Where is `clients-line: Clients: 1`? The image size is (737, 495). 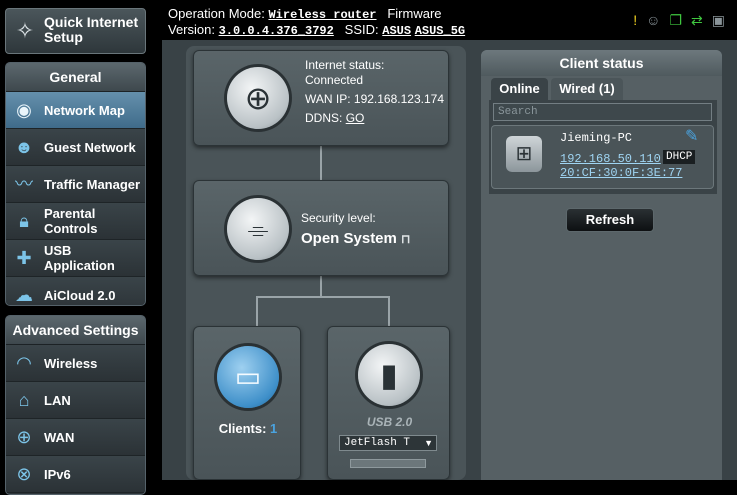
clients-line: Clients: 1 is located at coordinates (248, 428).